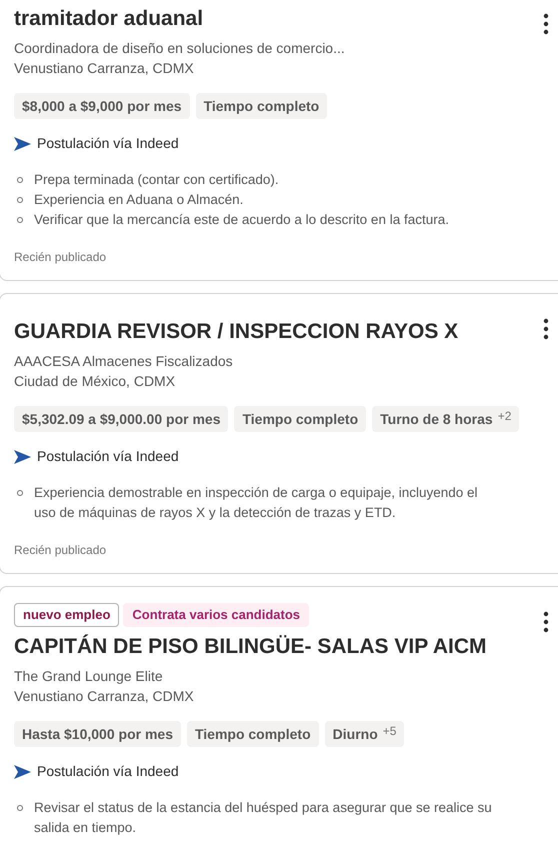 The height and width of the screenshot is (844, 558). I want to click on more-count: +5, so click(389, 731).